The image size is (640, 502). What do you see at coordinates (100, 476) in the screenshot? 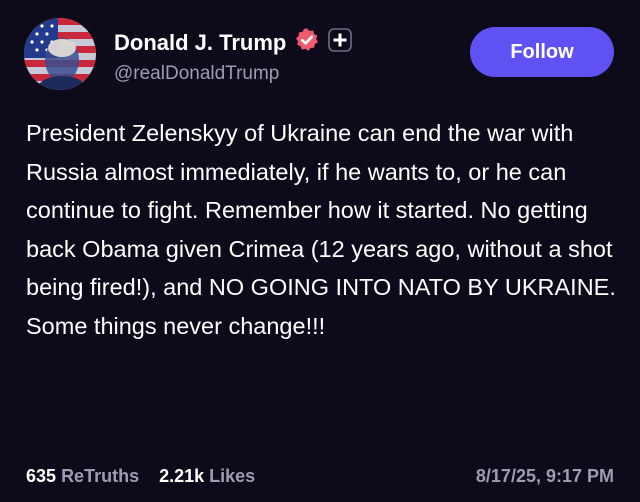
I see `retruths-label: ReTruths` at bounding box center [100, 476].